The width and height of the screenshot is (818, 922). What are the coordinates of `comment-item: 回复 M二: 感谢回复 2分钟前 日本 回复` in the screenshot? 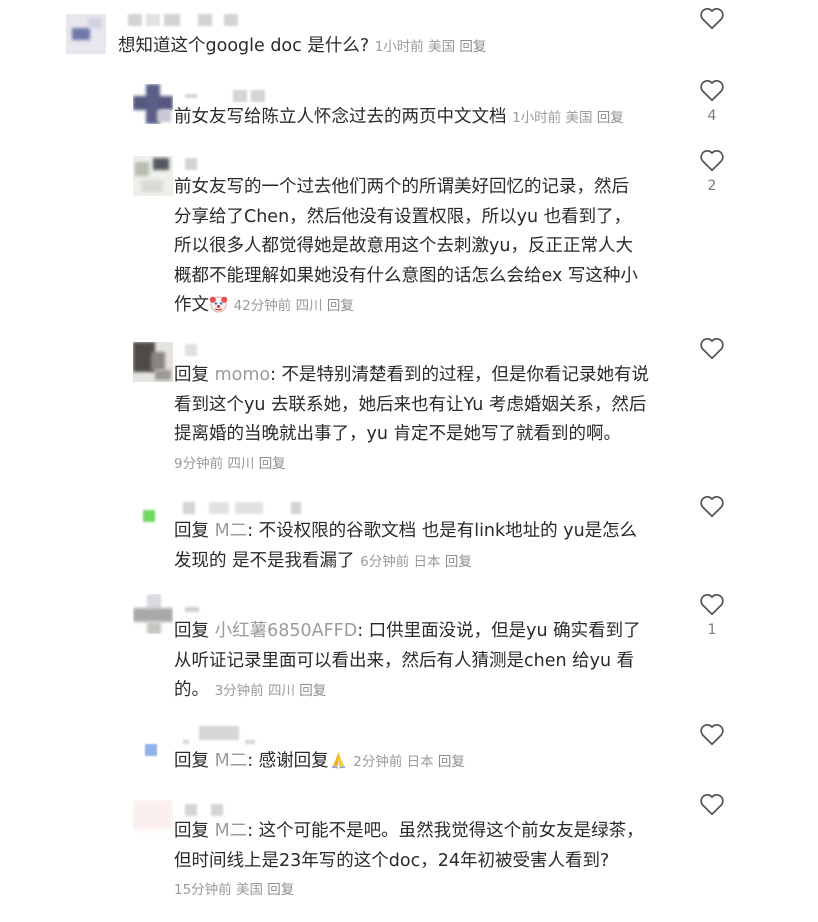 It's located at (409, 753).